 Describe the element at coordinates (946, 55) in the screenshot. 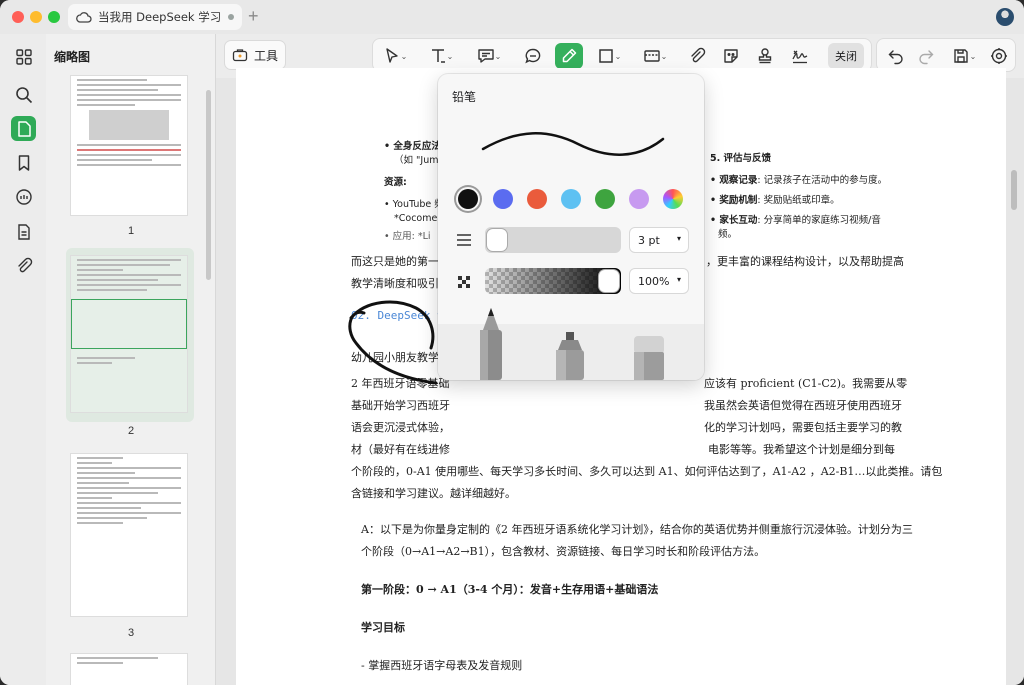

I see `right-toolbar: ⌄` at that location.